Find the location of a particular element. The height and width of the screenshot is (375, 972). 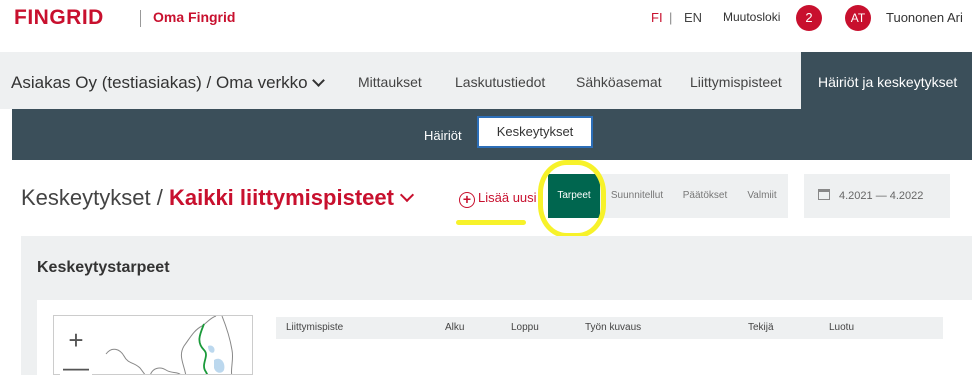

column-header-alku: Alku is located at coordinates (454, 327).